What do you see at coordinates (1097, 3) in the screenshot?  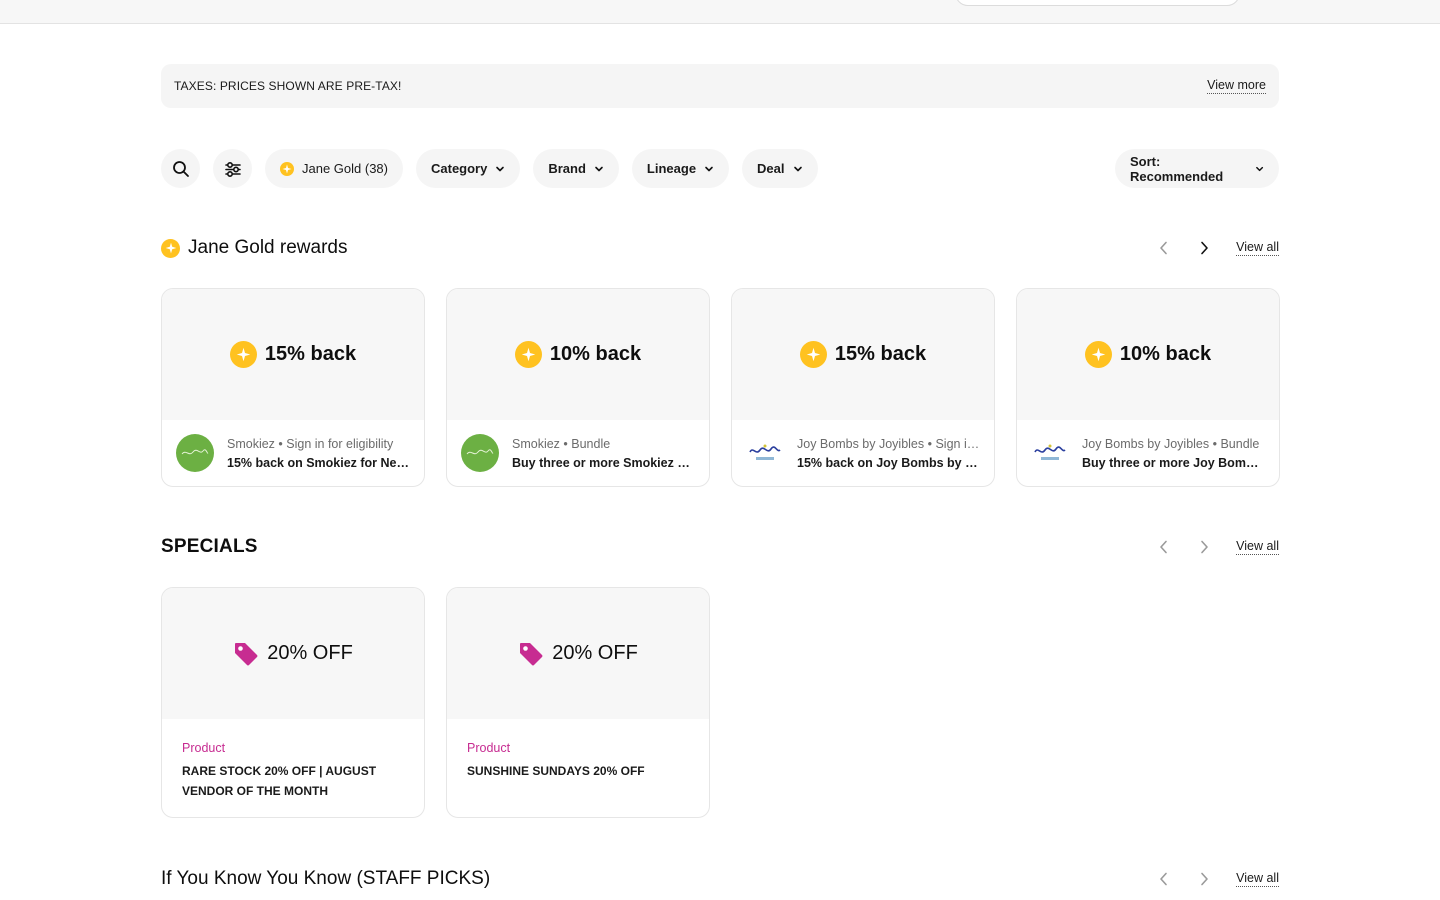 I see `header-search-box` at bounding box center [1097, 3].